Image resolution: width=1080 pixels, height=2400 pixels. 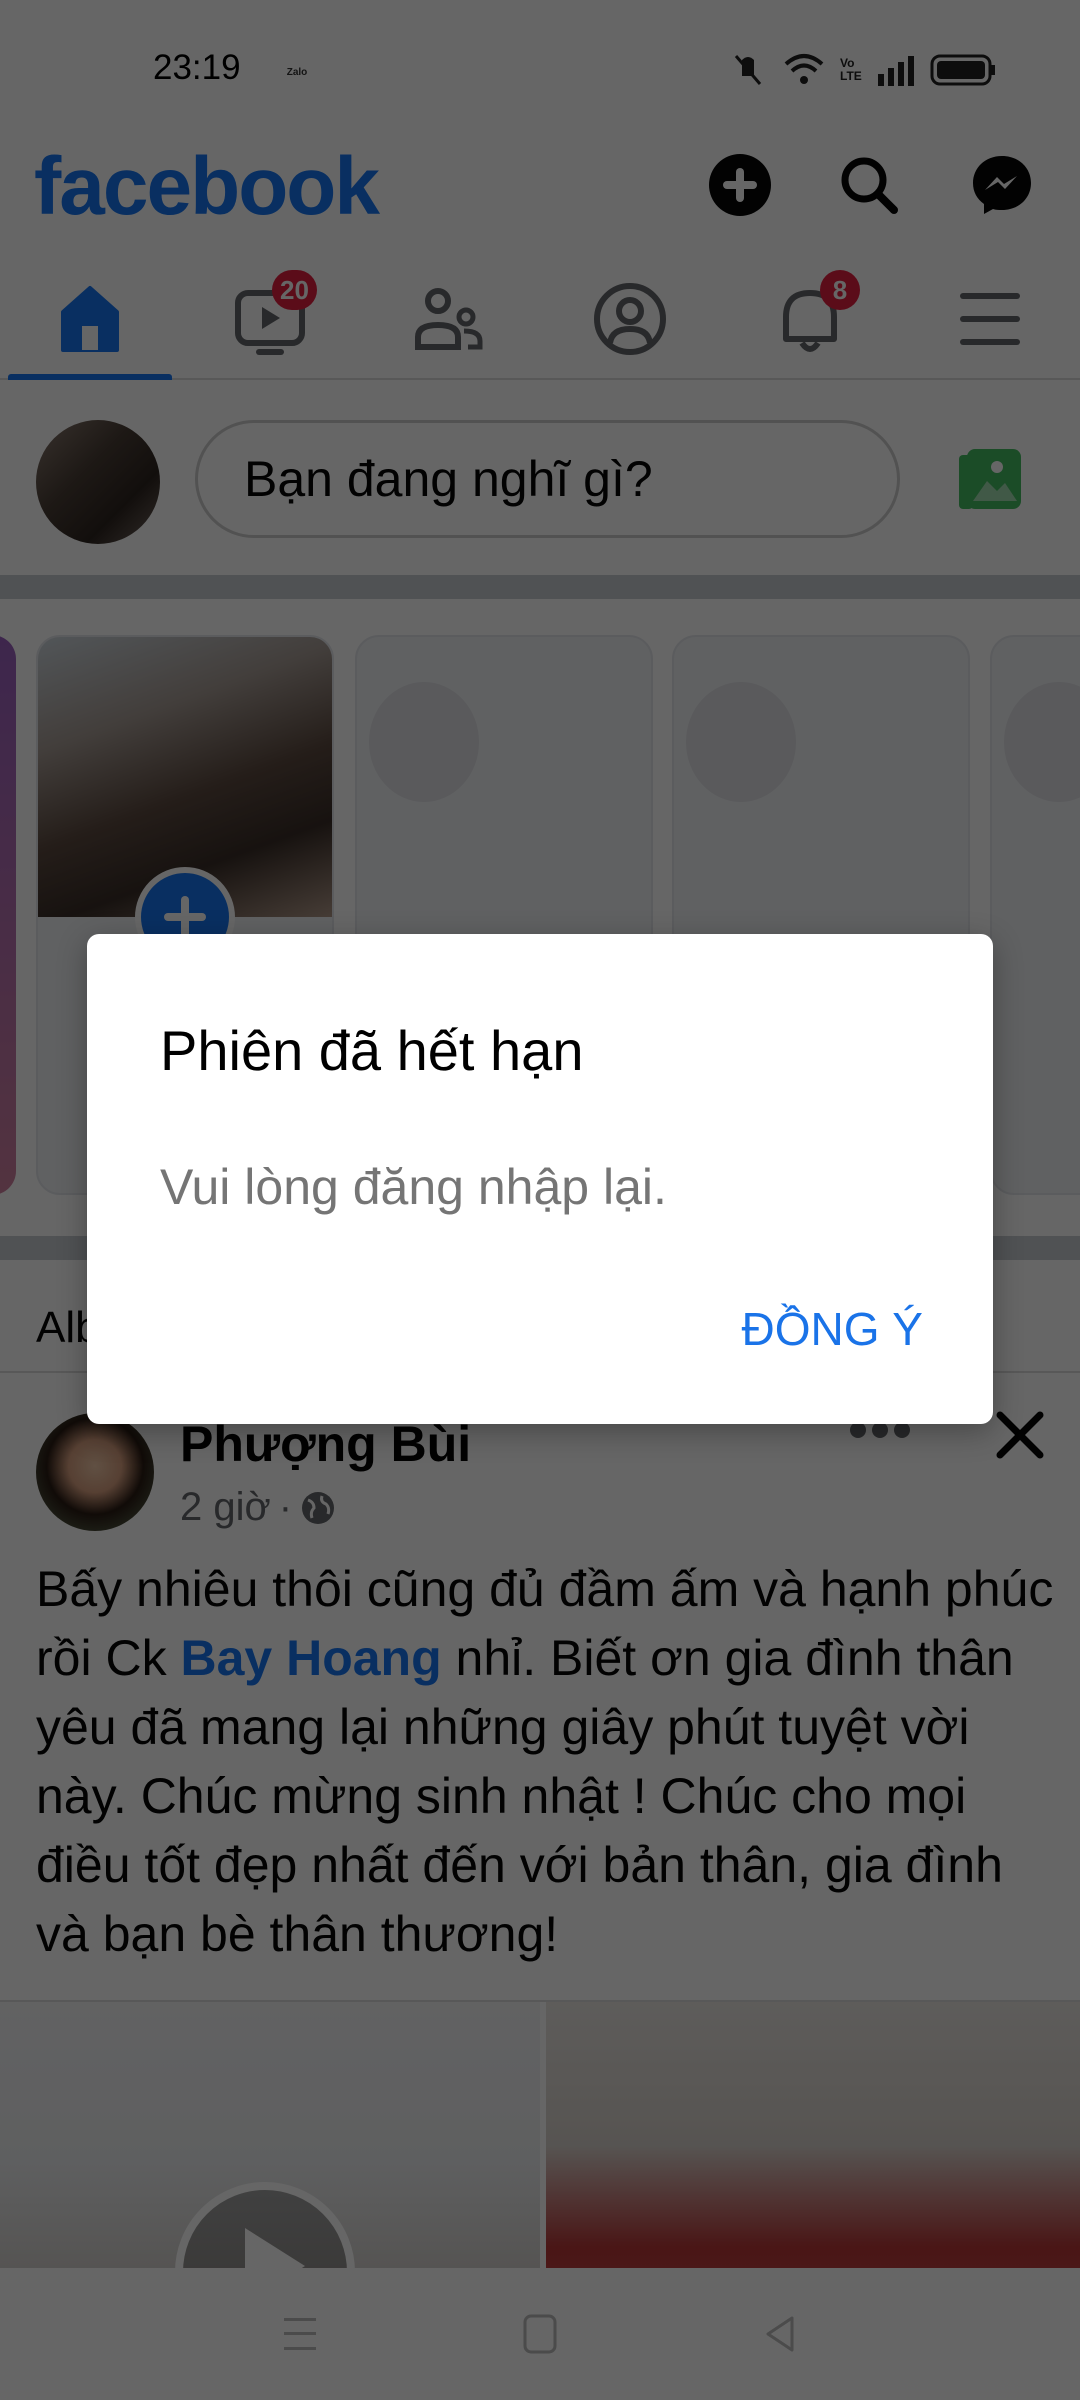 What do you see at coordinates (832, 1329) in the screenshot?
I see `ok-button: ĐỒNG Ý` at bounding box center [832, 1329].